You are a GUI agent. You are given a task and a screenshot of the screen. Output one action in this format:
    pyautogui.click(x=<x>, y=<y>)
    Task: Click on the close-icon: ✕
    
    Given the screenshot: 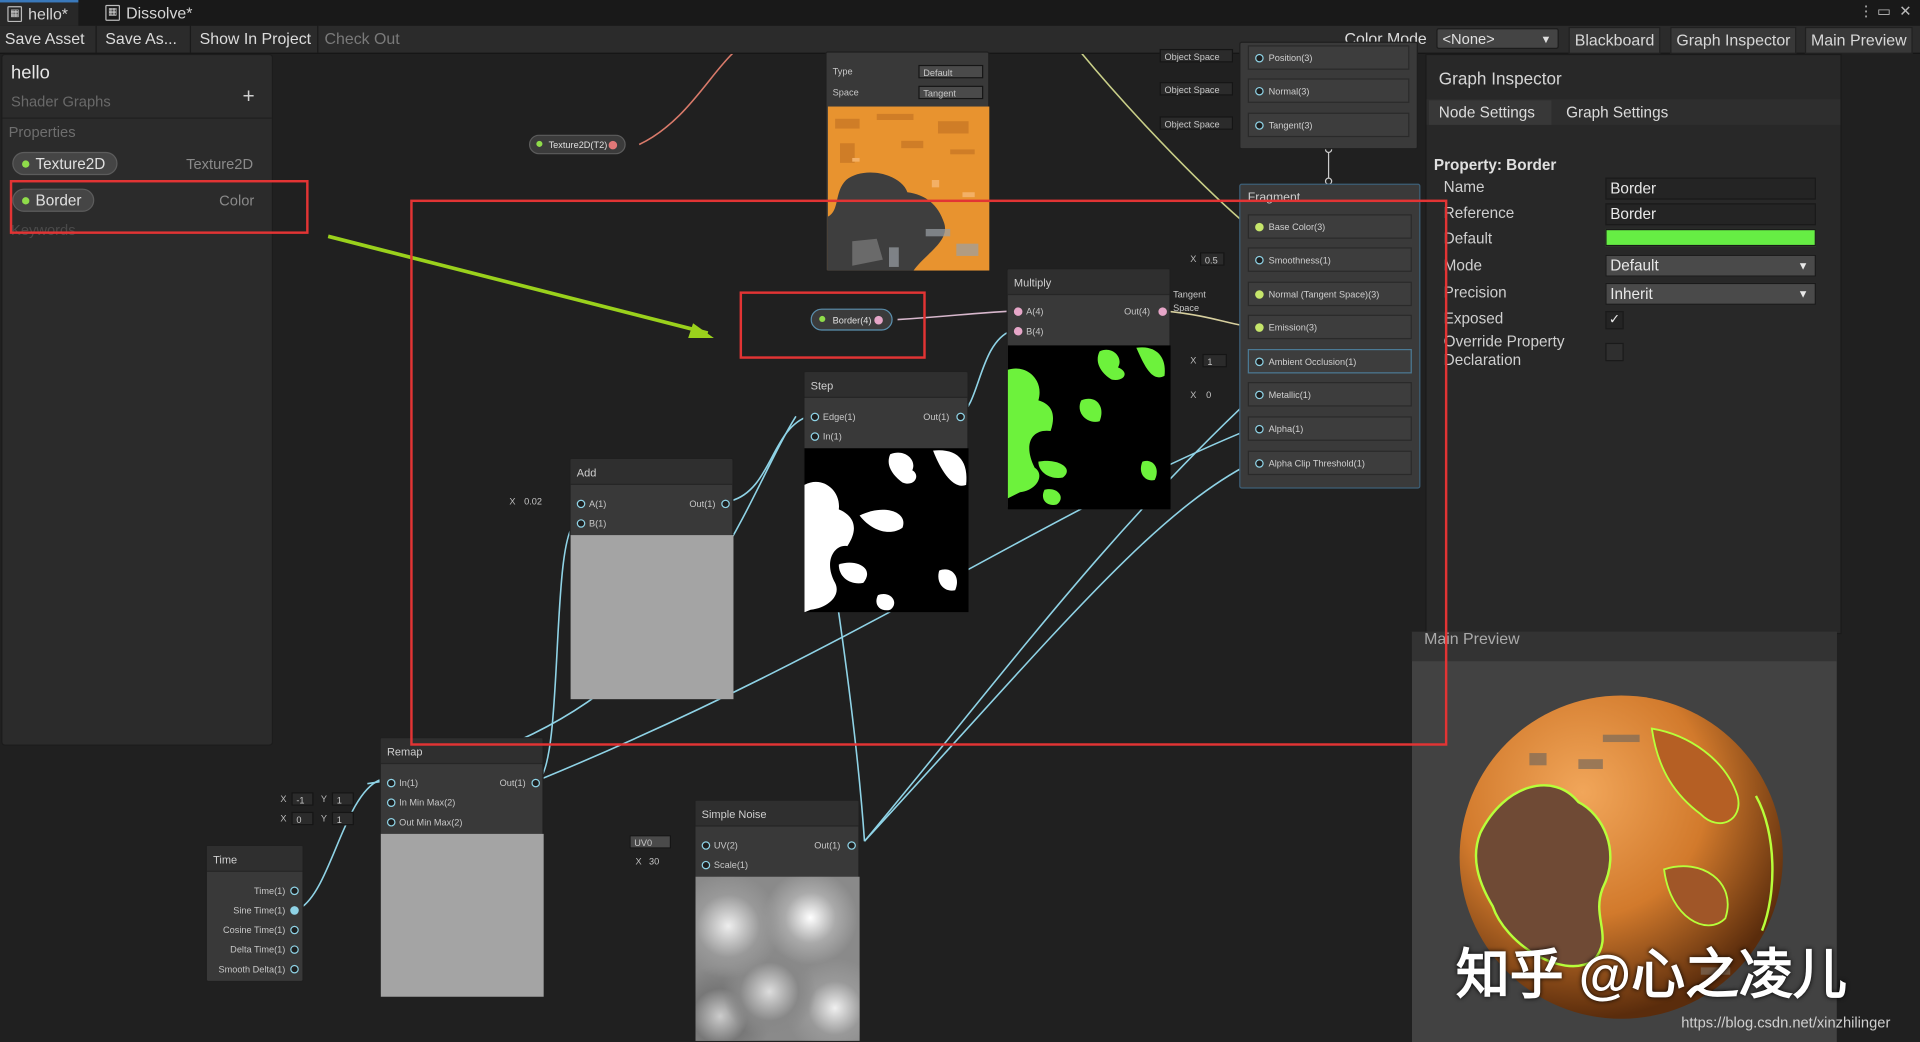 What is the action you would take?
    pyautogui.click(x=1905, y=10)
    